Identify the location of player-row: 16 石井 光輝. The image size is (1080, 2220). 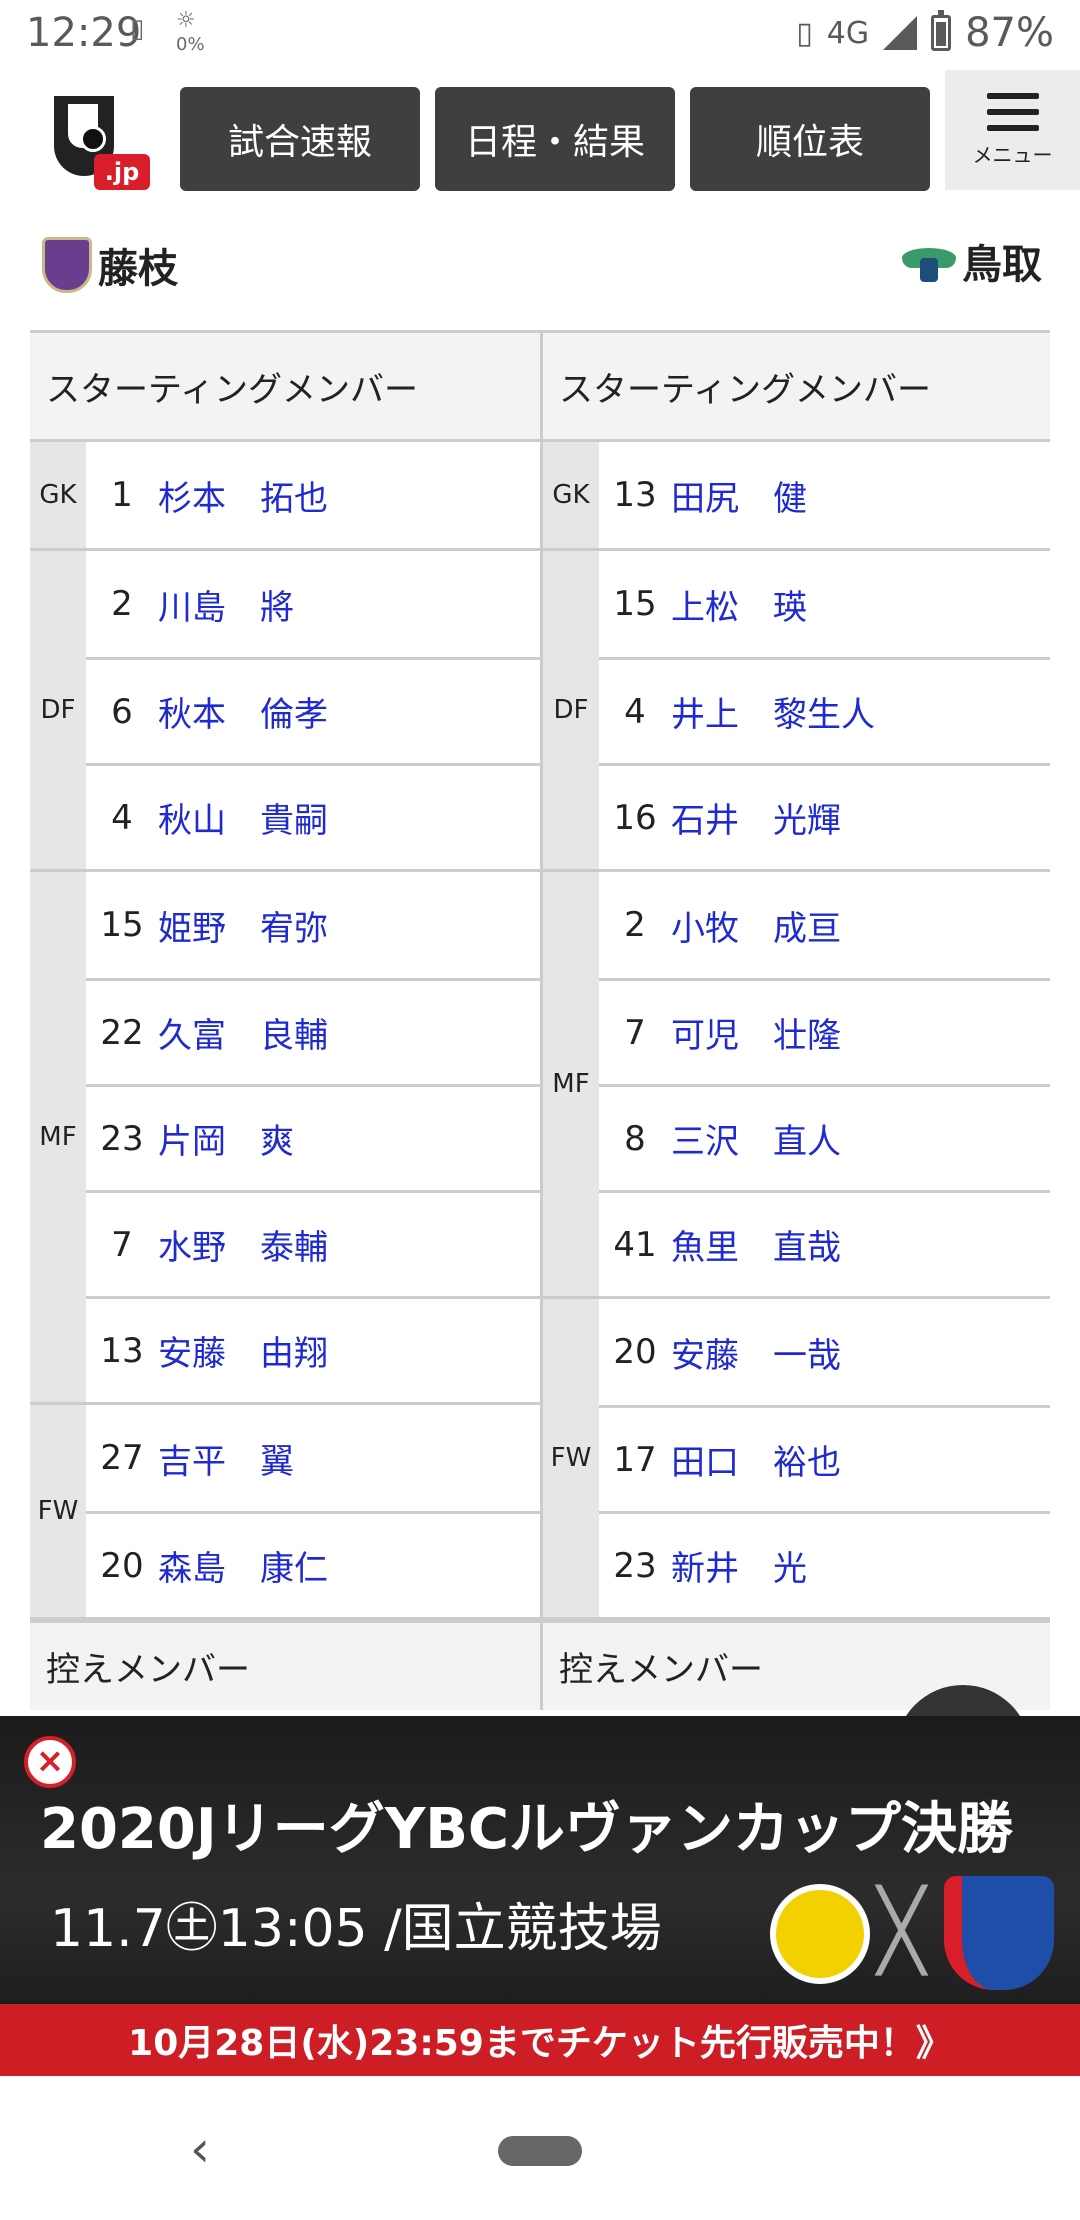
(824, 816).